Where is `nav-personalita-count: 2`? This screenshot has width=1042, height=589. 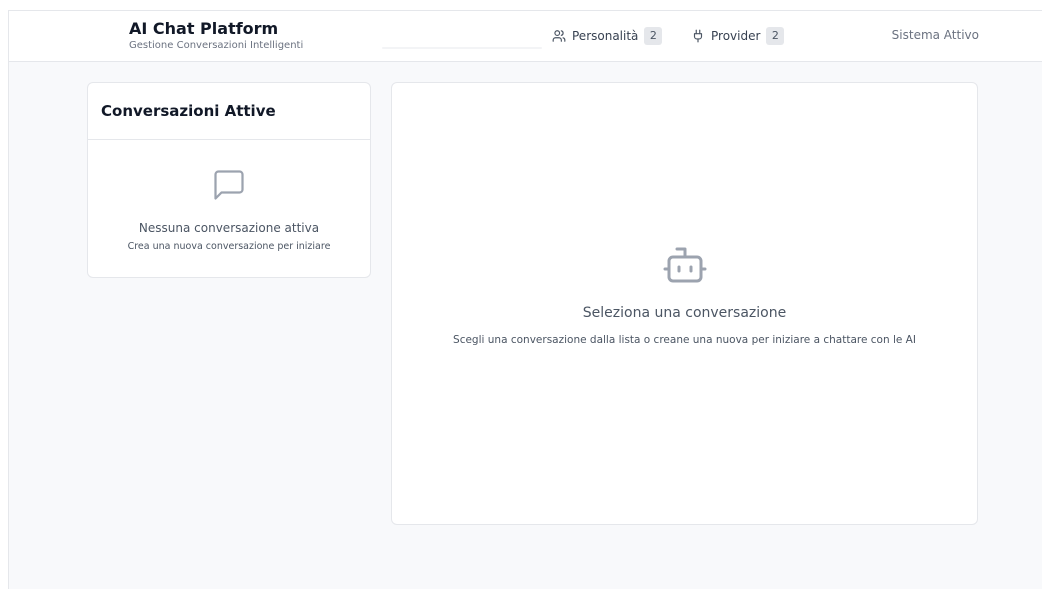
nav-personalita-count: 2 is located at coordinates (653, 36).